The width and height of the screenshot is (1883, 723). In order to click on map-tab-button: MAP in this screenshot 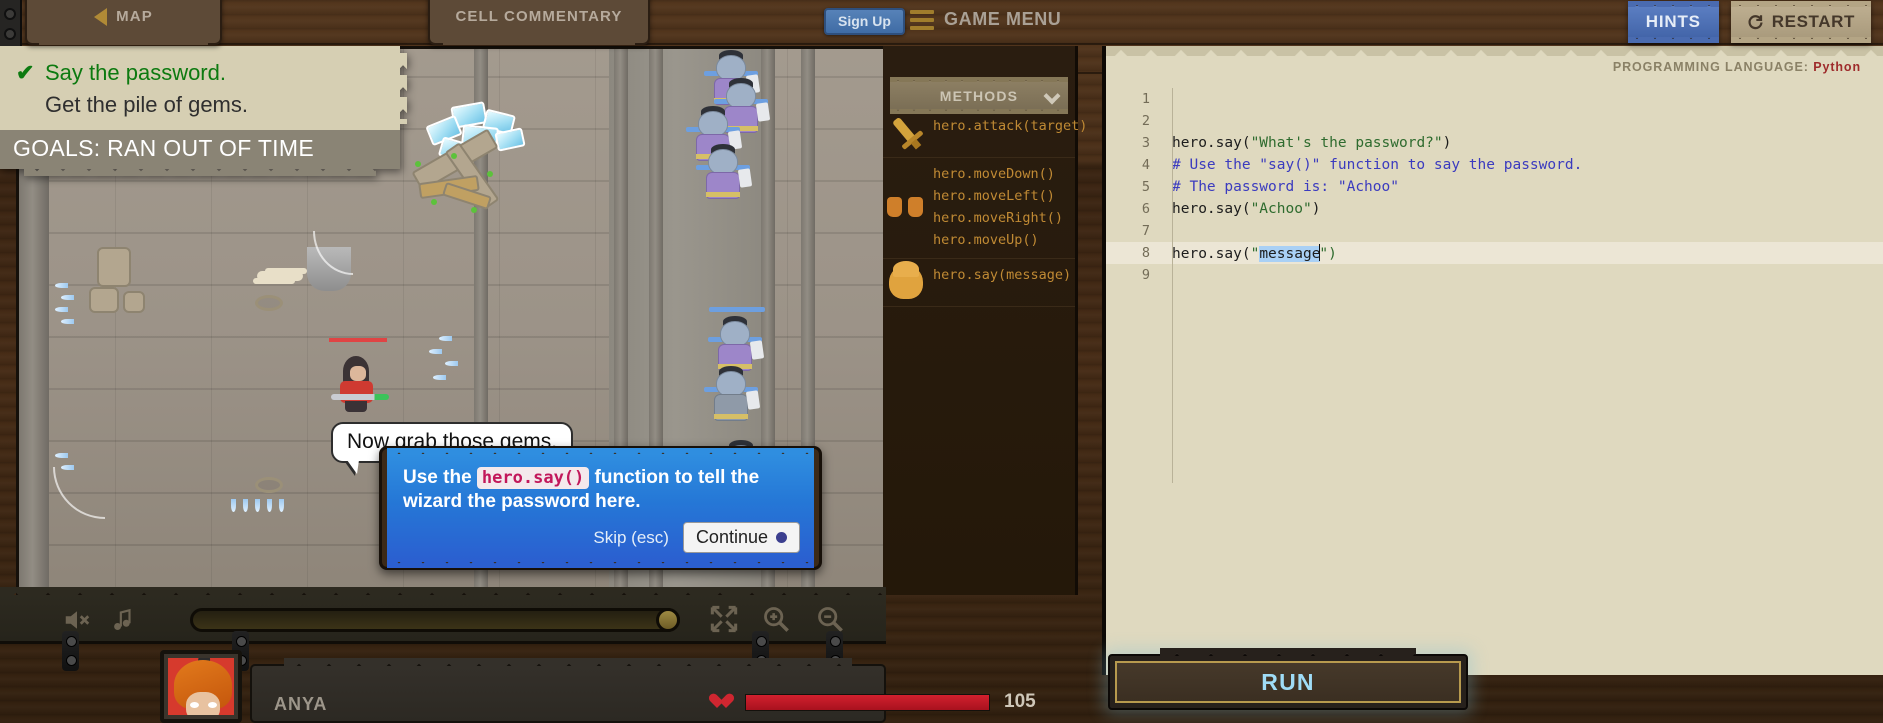, I will do `click(123, 22)`.